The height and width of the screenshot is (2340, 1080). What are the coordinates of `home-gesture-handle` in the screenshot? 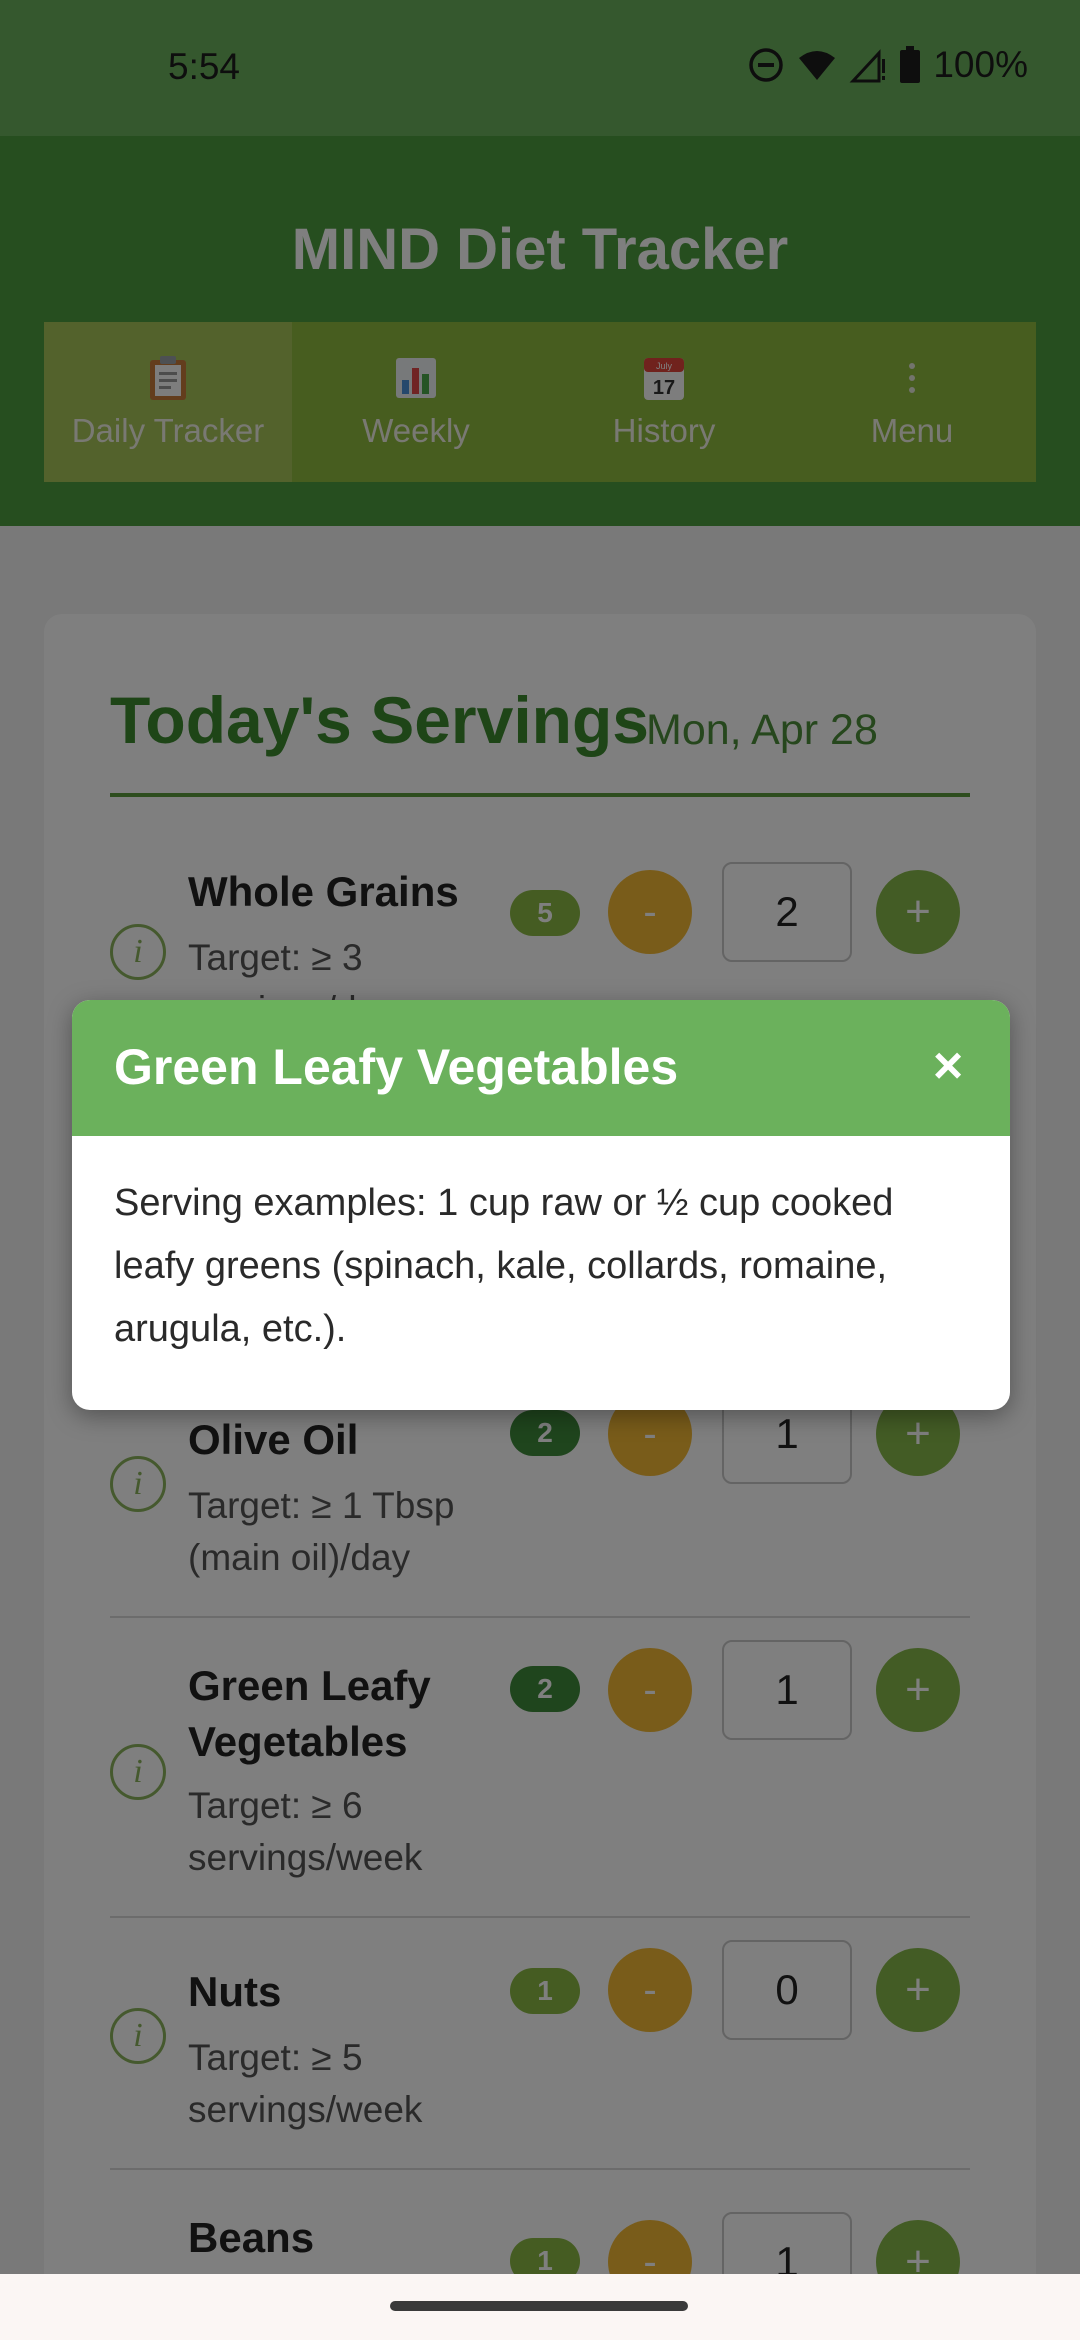 It's located at (539, 2306).